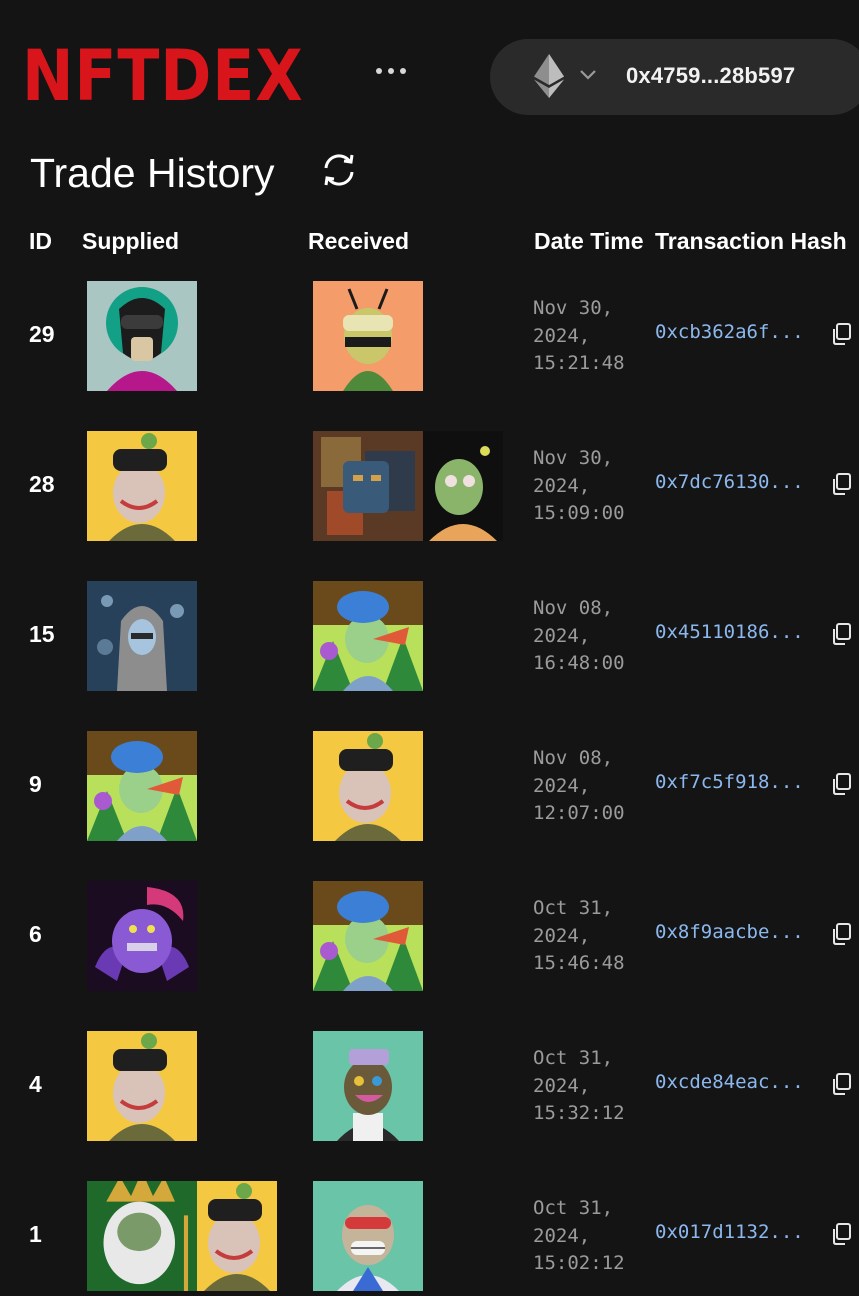  I want to click on trade-date-time: Nov 30, 2024, 15:21:48, so click(579, 336).